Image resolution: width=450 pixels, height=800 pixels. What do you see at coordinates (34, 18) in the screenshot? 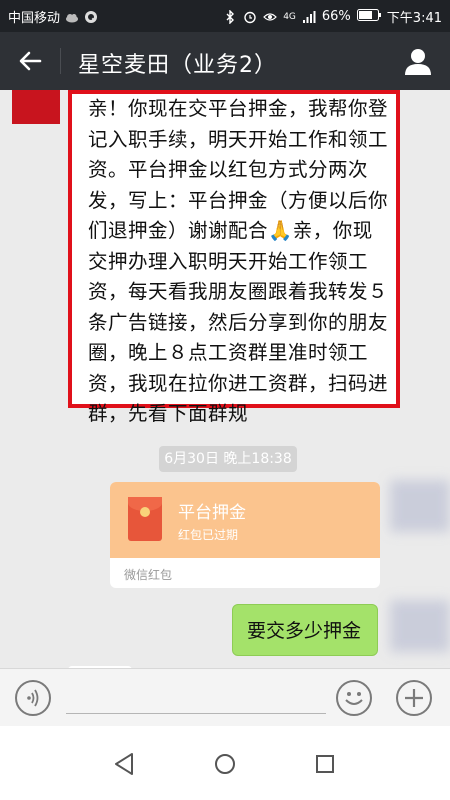
I see `carrier-label: 中国移动` at bounding box center [34, 18].